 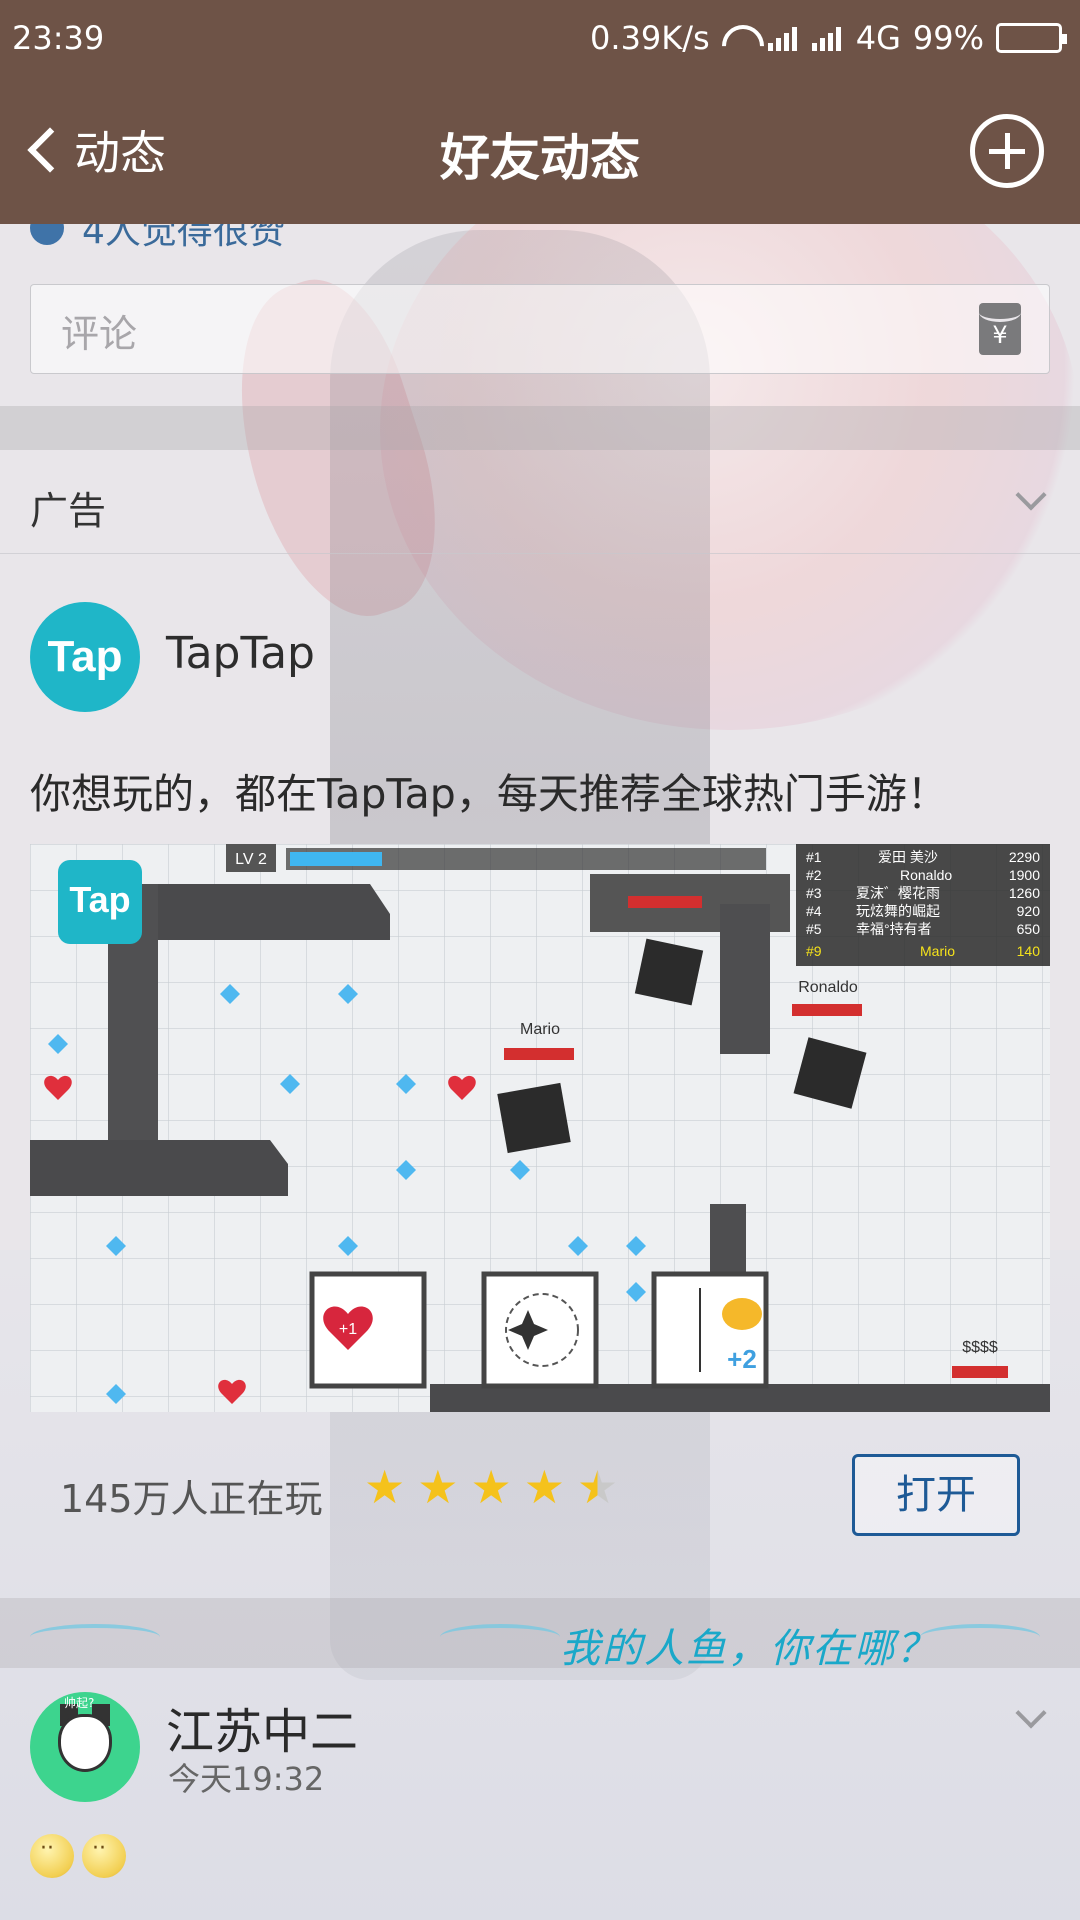 I want to click on chevron-down-icon, so click(x=1031, y=495).